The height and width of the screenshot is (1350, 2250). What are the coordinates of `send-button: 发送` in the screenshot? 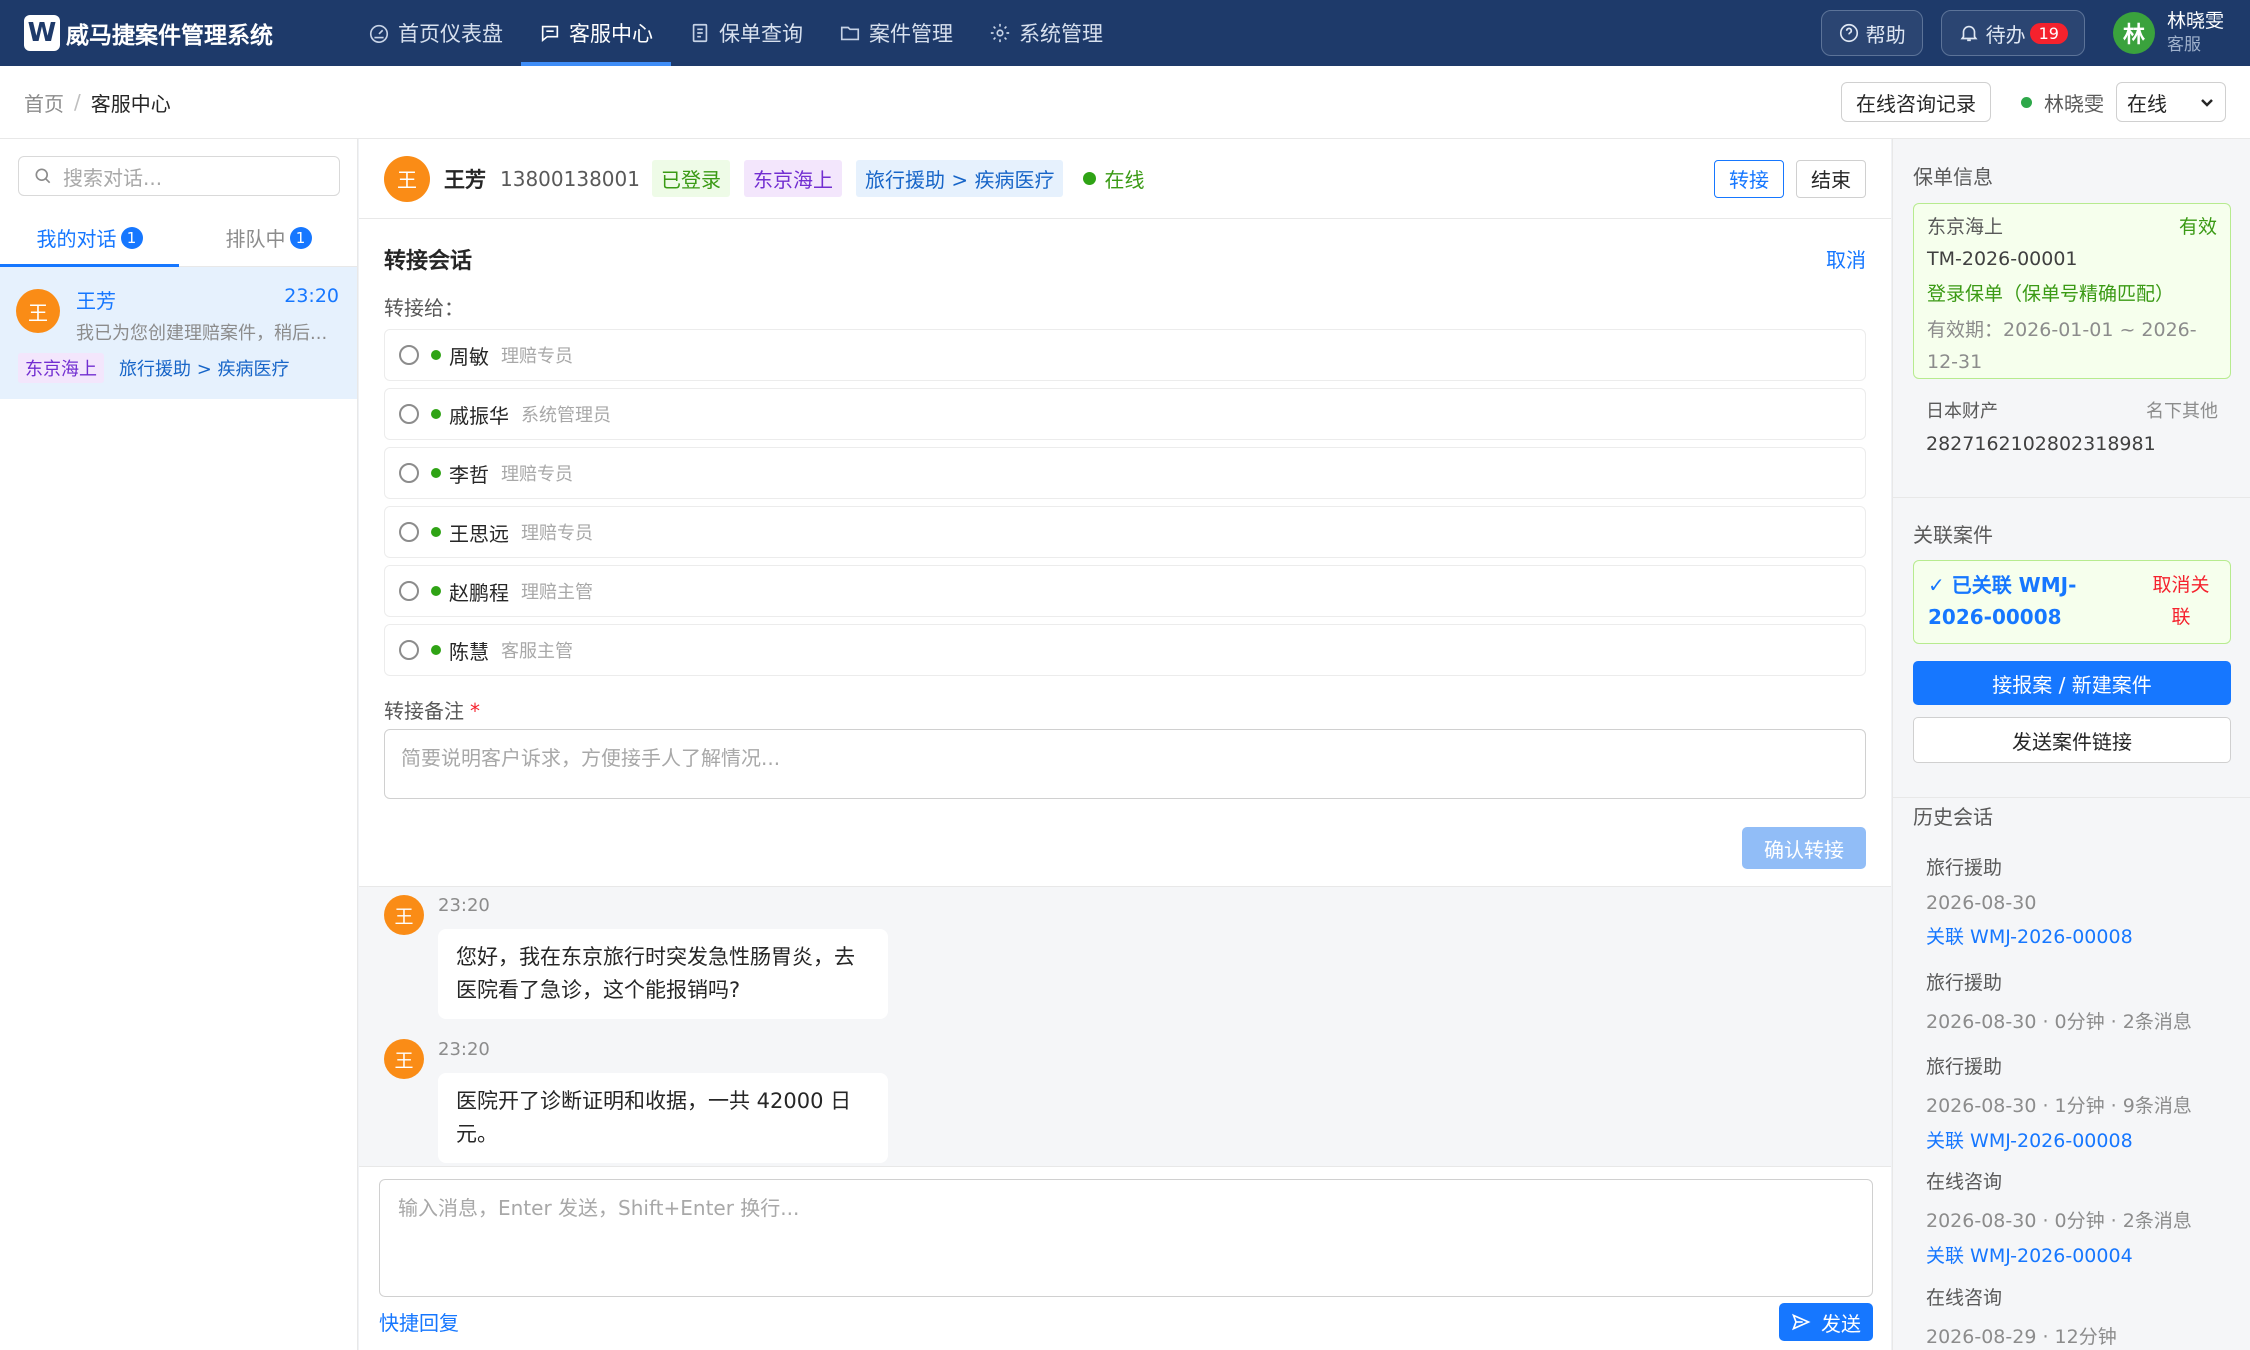 It's located at (1826, 1322).